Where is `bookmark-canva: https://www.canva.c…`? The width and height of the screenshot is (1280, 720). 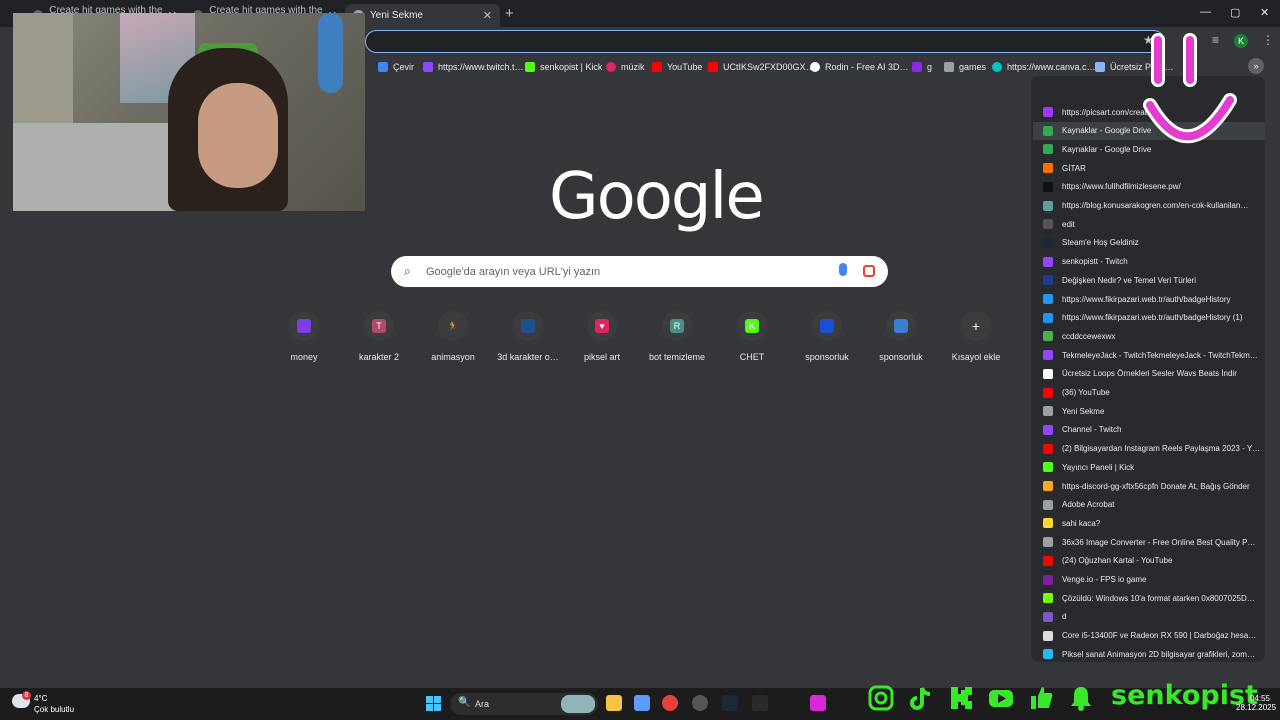 bookmark-canva: https://www.canva.c… is located at coordinates (1044, 66).